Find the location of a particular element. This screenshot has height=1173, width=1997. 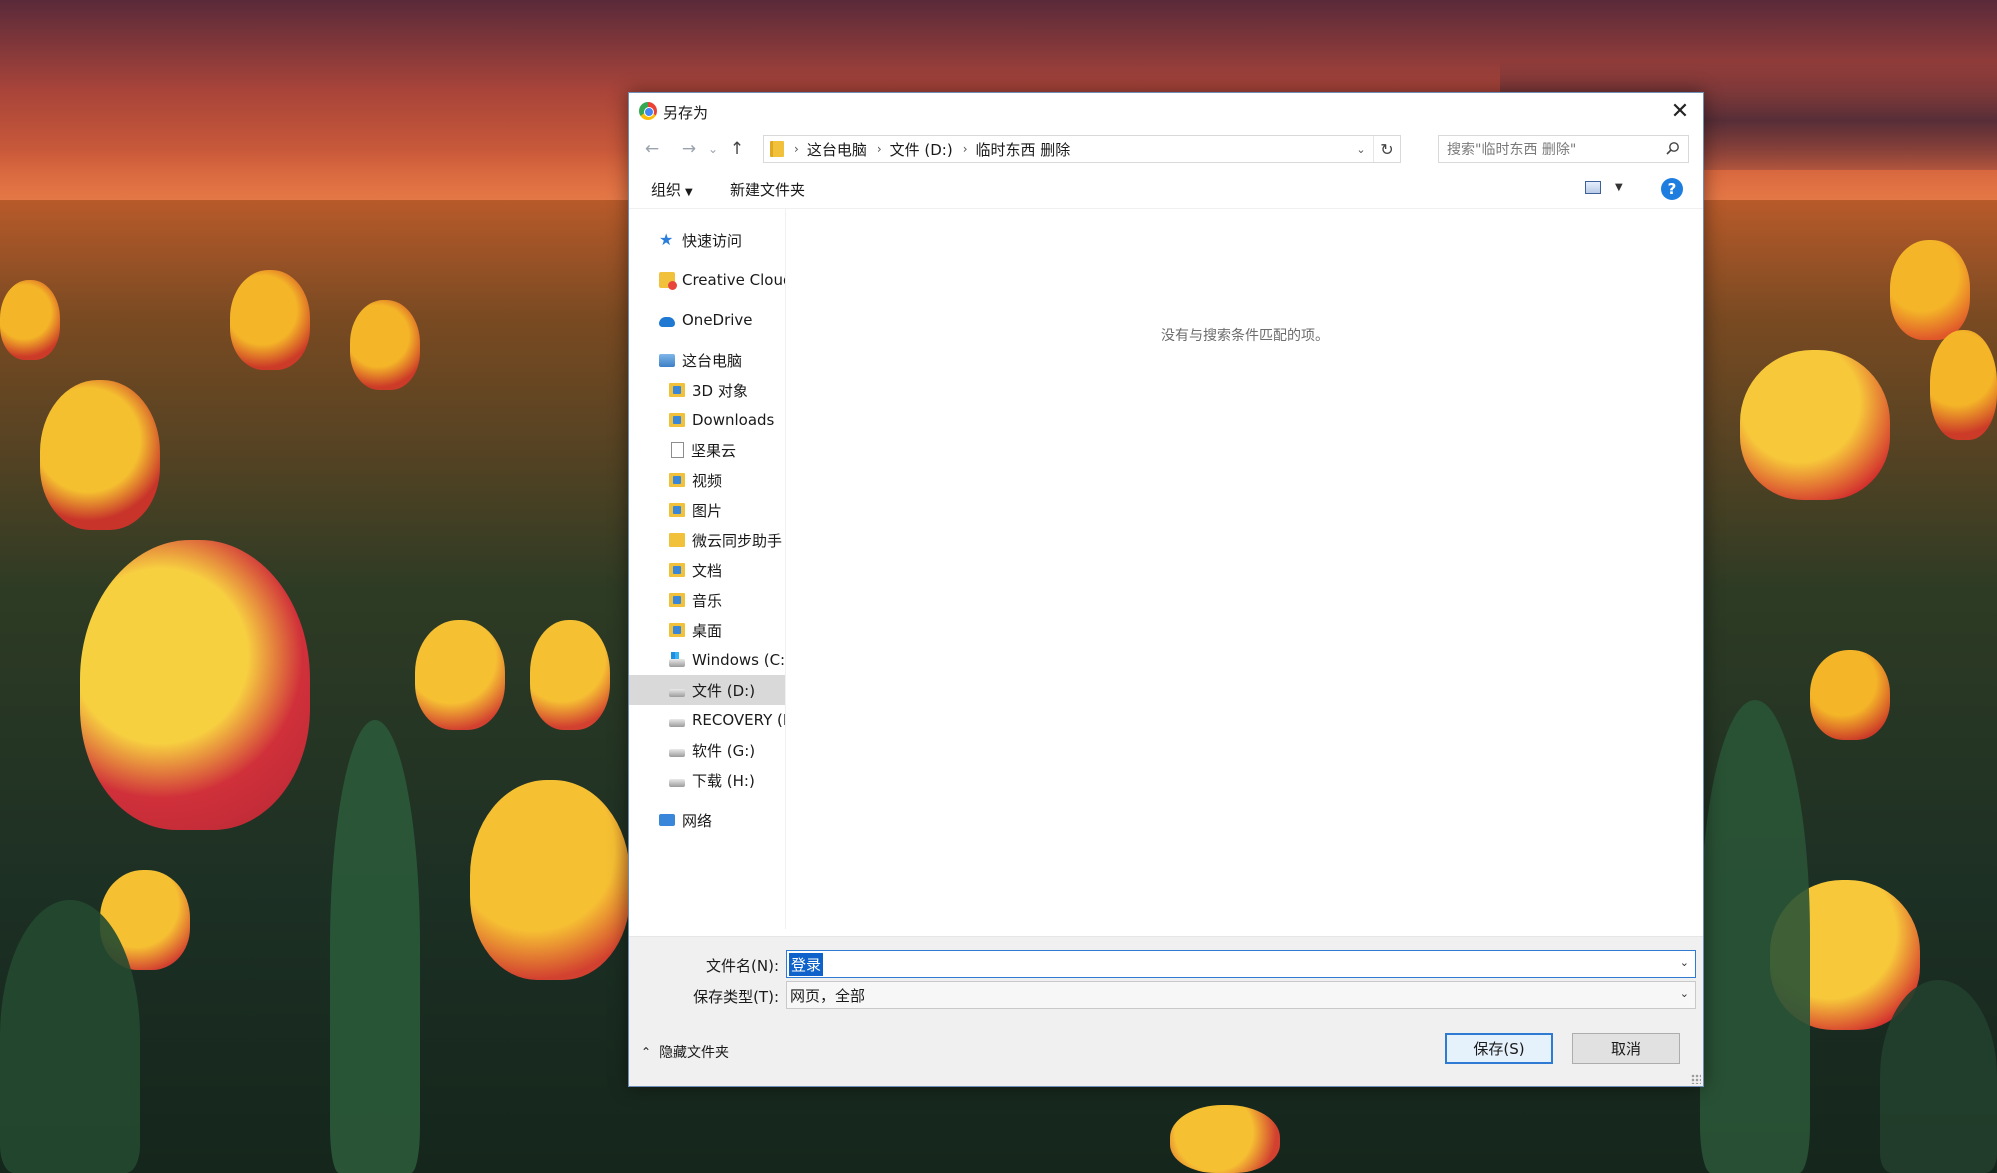

folder-documents-icon is located at coordinates (677, 570).